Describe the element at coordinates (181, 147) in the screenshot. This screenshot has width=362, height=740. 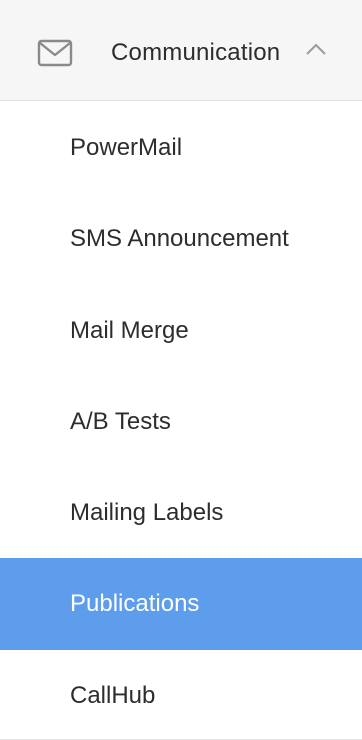
I see `menu-item-powermail: PowerMail` at that location.